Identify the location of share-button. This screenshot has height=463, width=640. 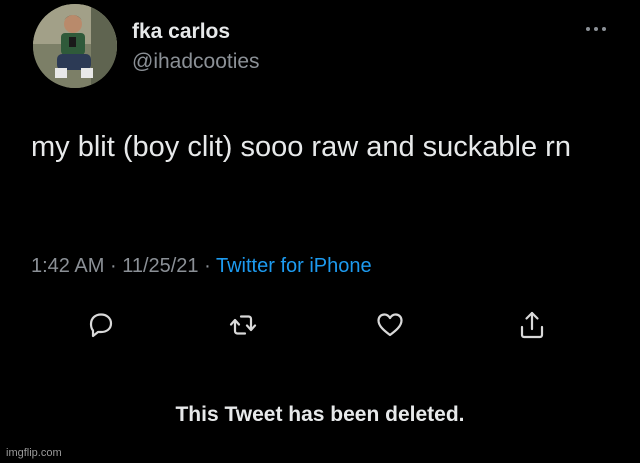
(532, 325).